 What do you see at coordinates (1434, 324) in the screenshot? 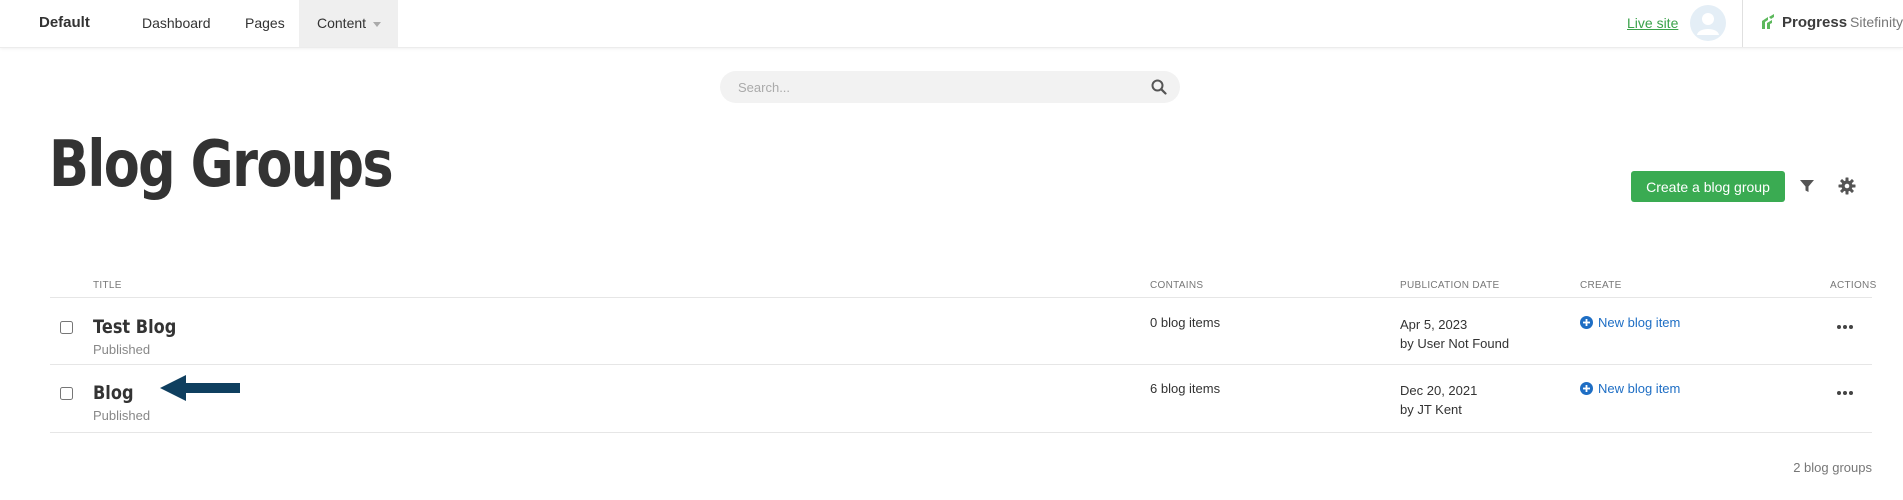
I see `row-date-value: Apr 5, 2023` at bounding box center [1434, 324].